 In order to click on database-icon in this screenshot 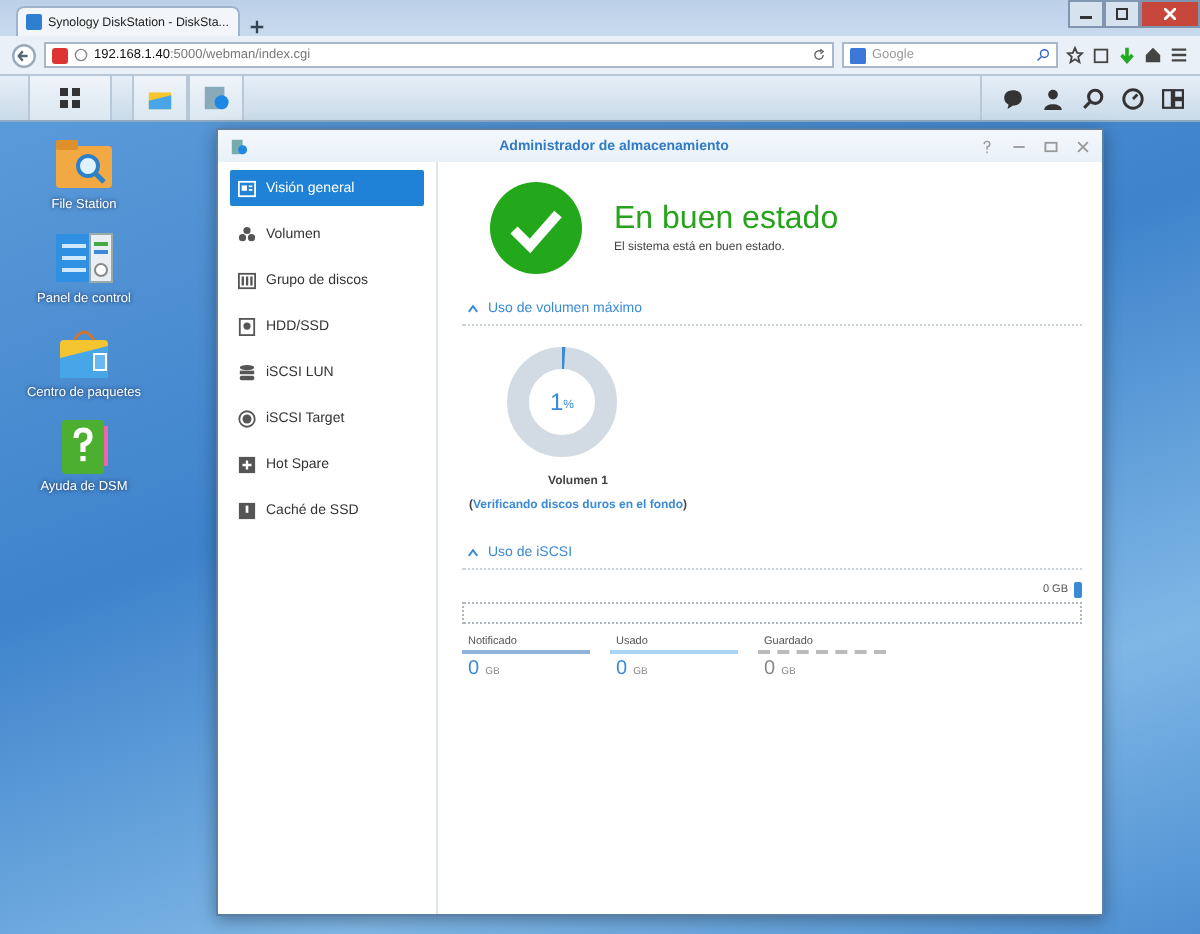, I will do `click(247, 372)`.